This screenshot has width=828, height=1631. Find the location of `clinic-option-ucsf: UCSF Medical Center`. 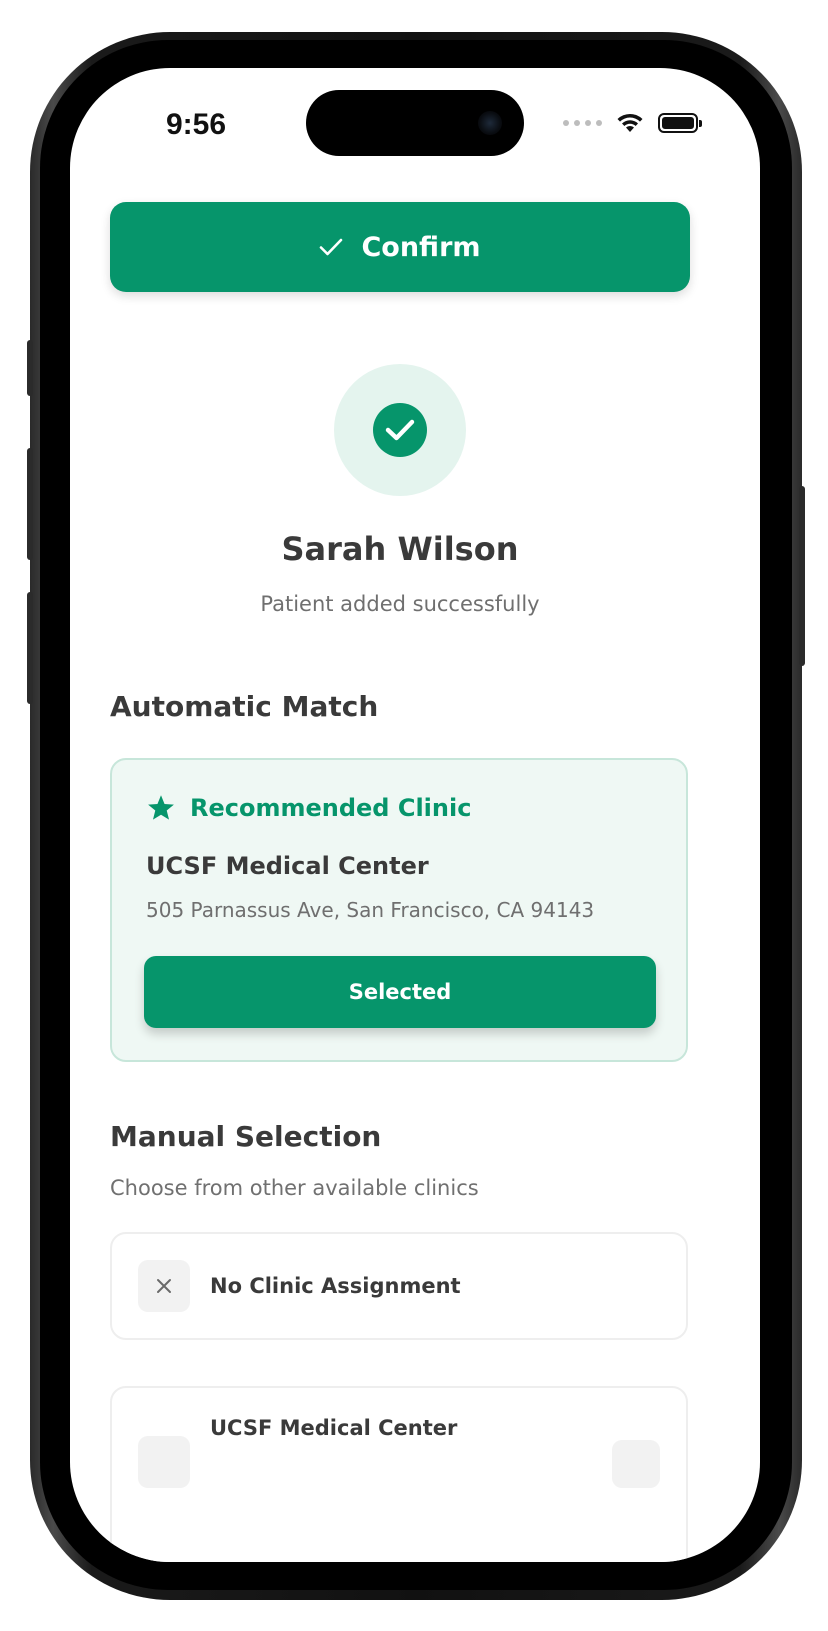

clinic-option-ucsf: UCSF Medical Center is located at coordinates (399, 1474).